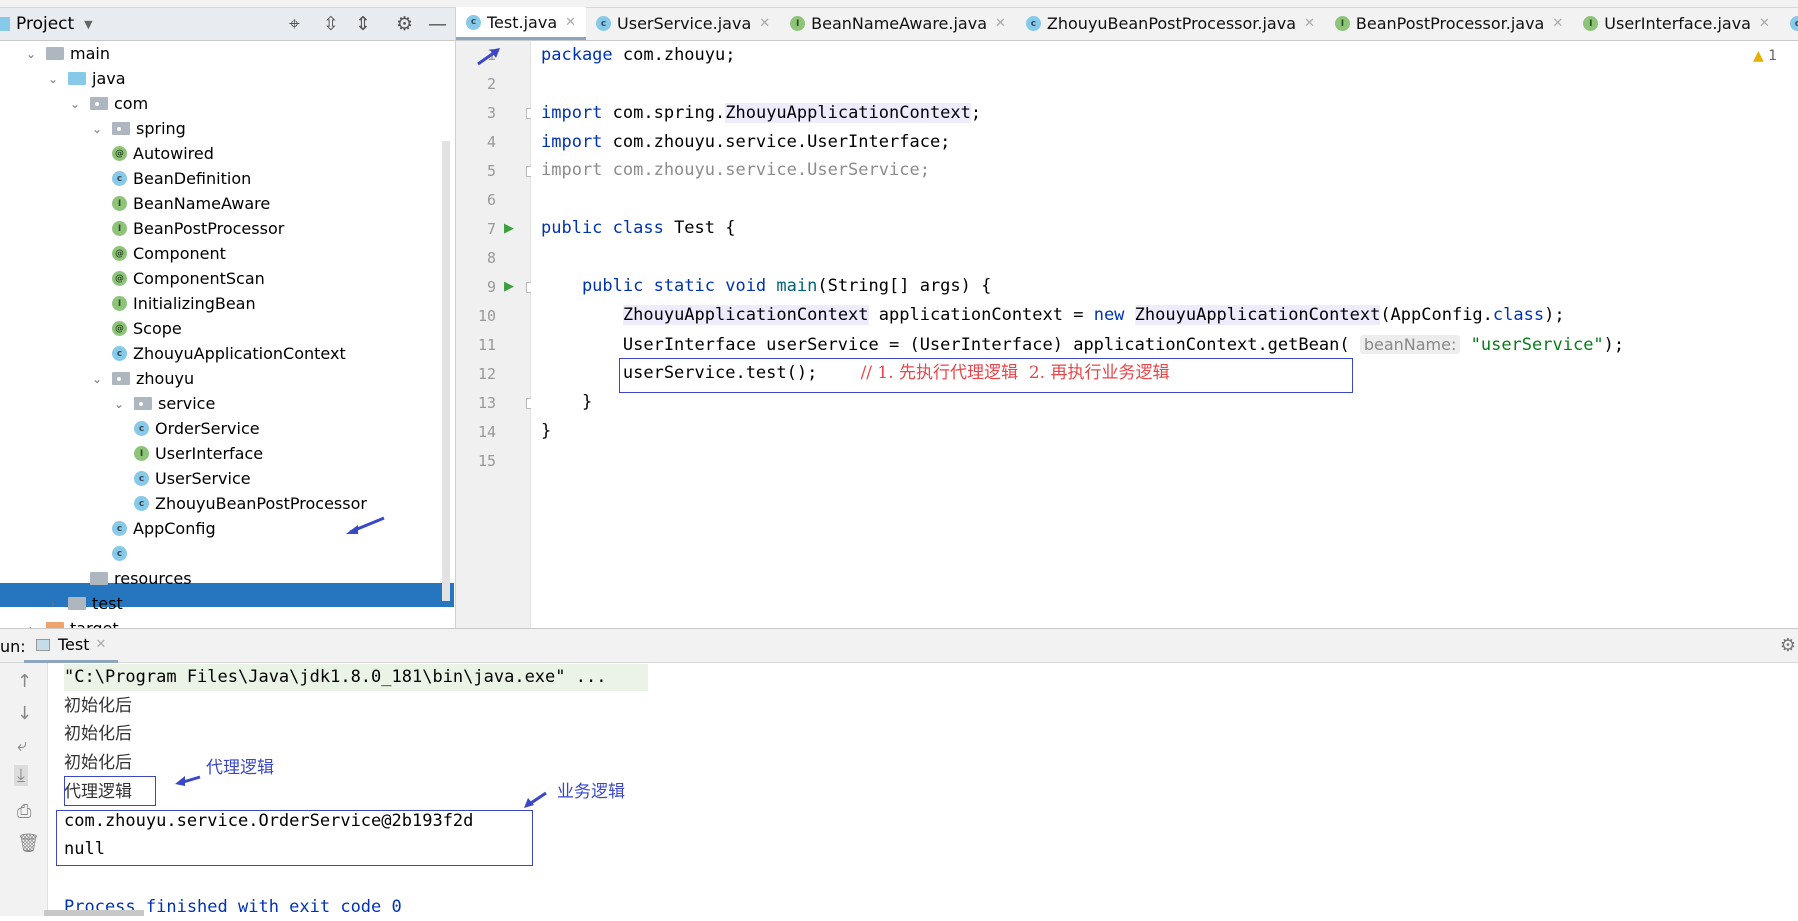  Describe the element at coordinates (163, 403) in the screenshot. I see `tree-item-service: ⌄ service` at that location.